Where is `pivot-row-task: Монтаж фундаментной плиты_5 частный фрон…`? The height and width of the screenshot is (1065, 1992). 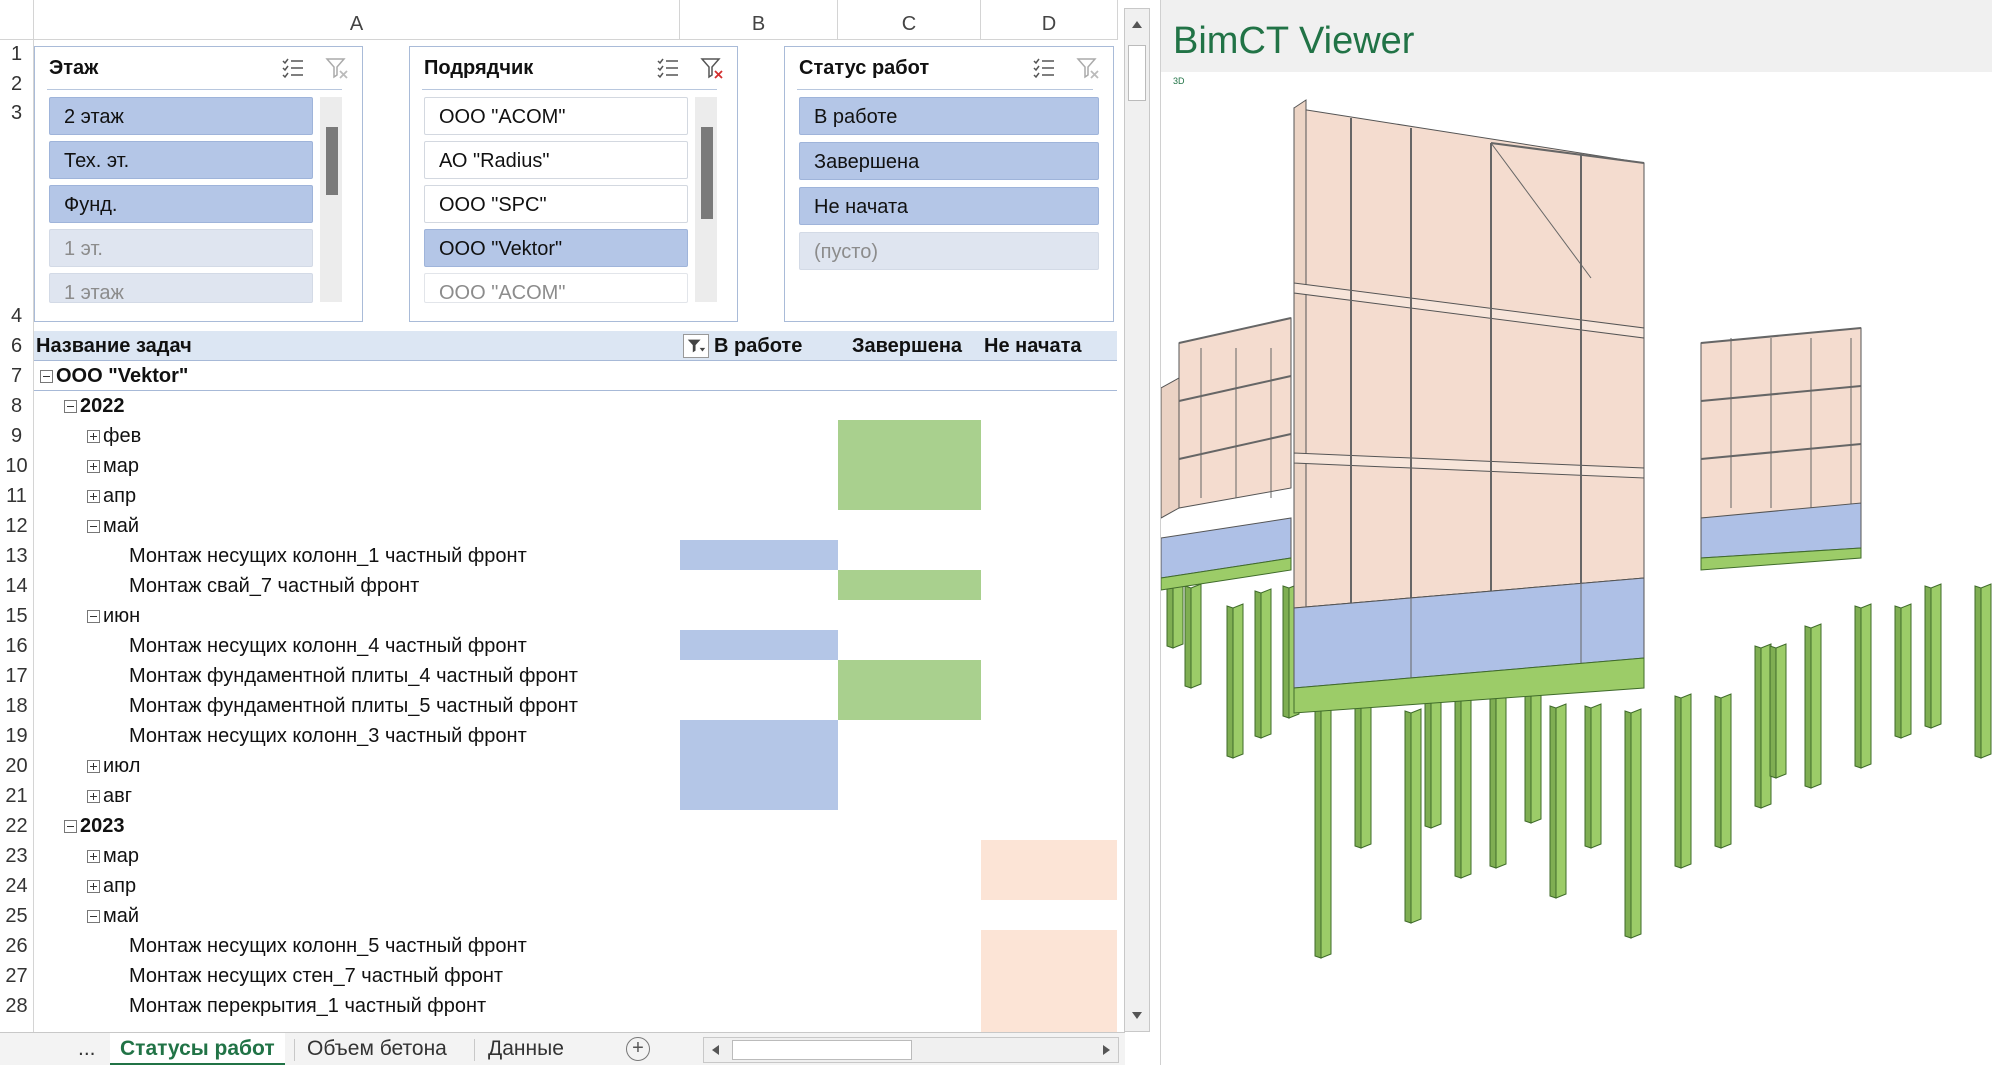
pivot-row-task: Монтаж фундаментной плиты_5 частный фрон… is located at coordinates (353, 706).